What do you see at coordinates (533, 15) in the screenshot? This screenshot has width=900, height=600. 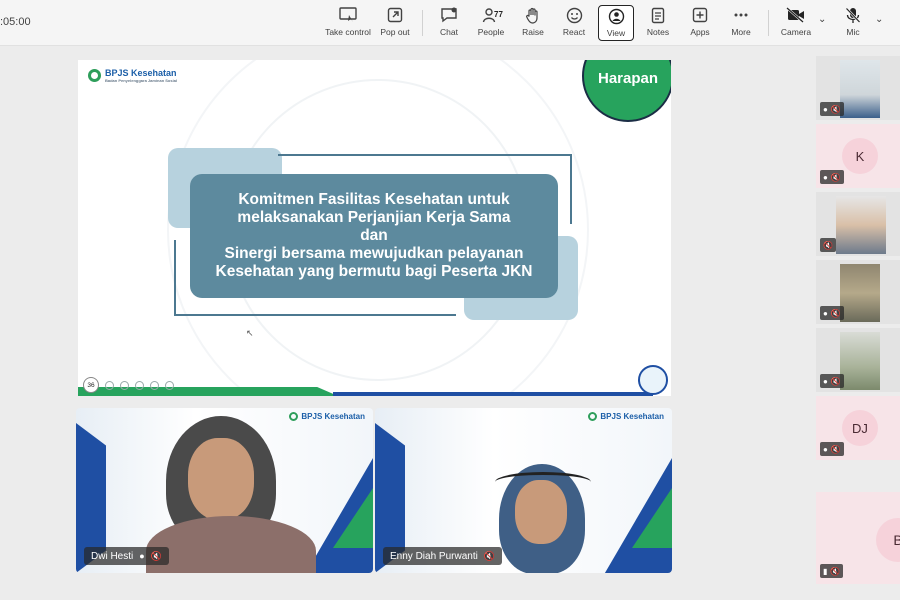 I see `raise-hand-icon` at bounding box center [533, 15].